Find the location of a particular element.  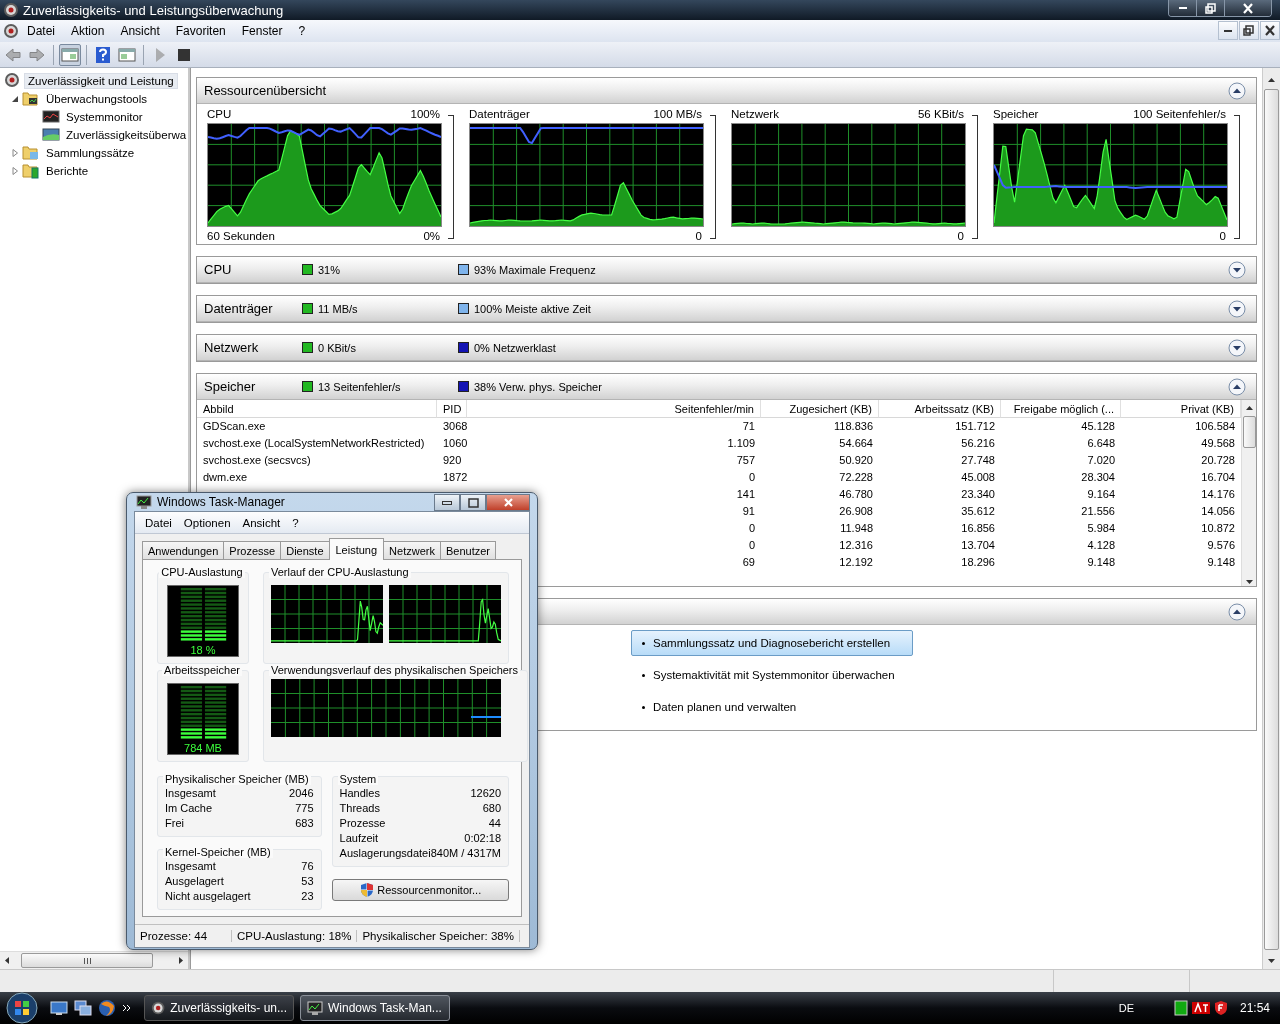

window-switcher-icon is located at coordinates (83, 1008).